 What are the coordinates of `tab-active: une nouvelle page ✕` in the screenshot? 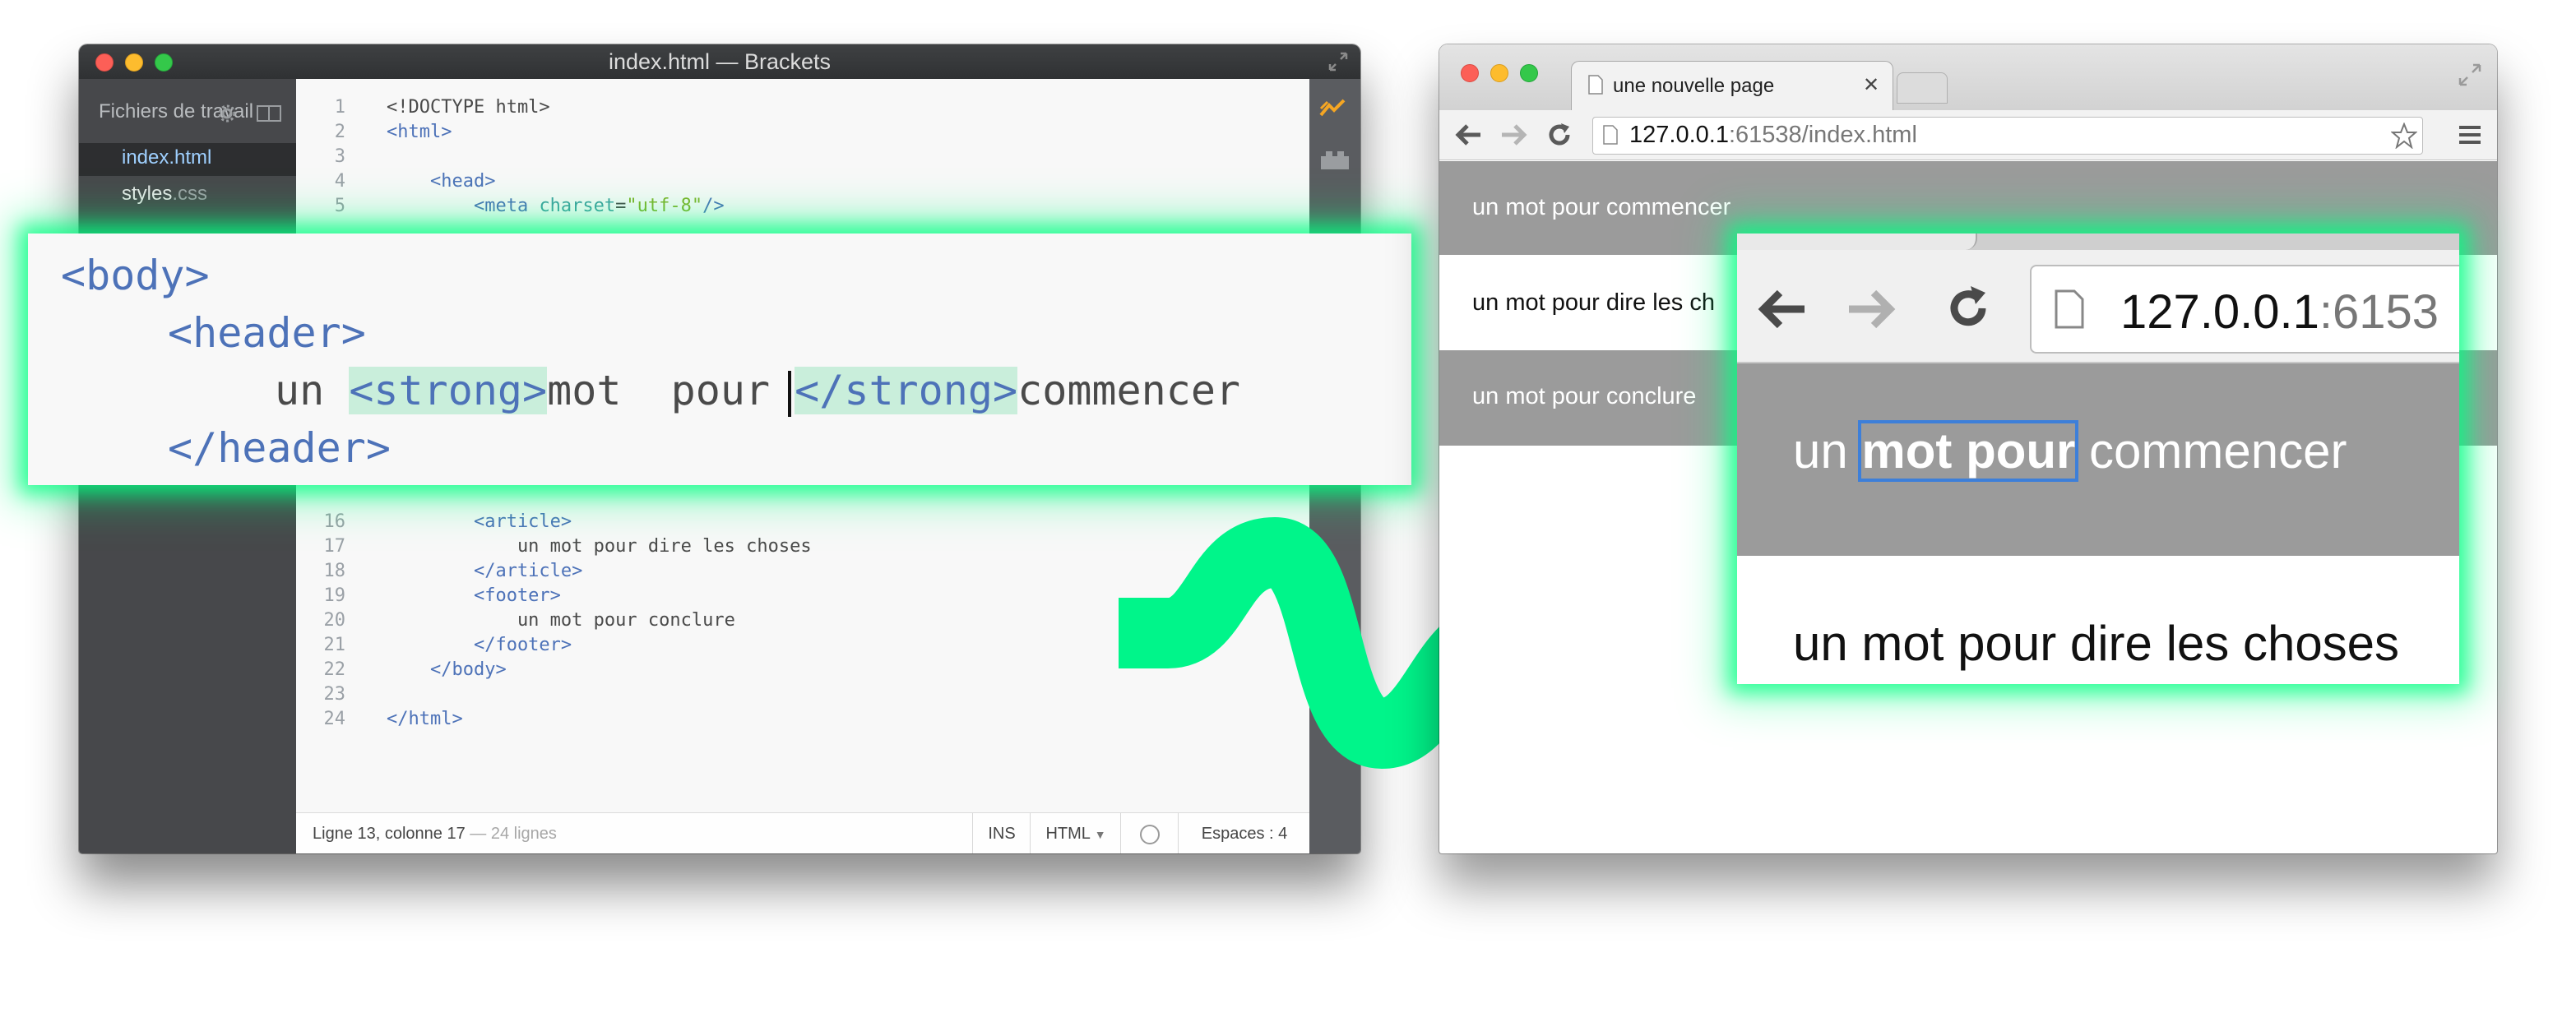 It's located at (1732, 87).